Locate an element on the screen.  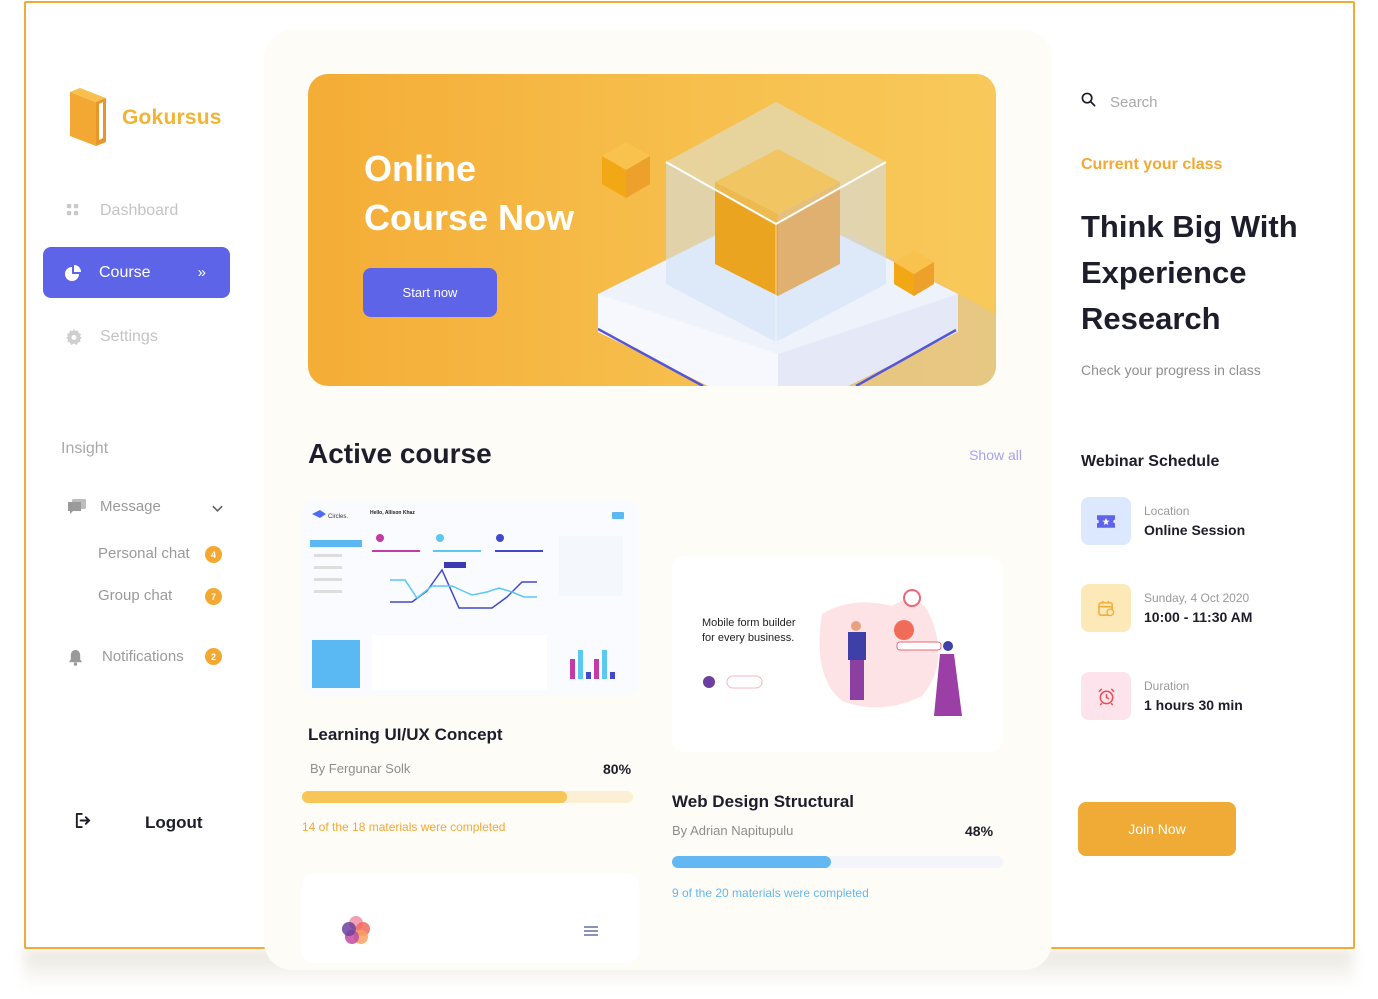
schedule-value: 1 hours 30 min is located at coordinates (1193, 705).